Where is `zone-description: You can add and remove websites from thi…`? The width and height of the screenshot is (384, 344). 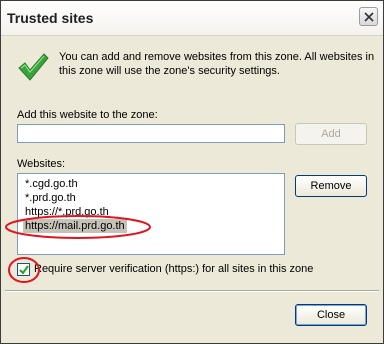
zone-description: You can add and remove websites from thi… is located at coordinates (217, 64).